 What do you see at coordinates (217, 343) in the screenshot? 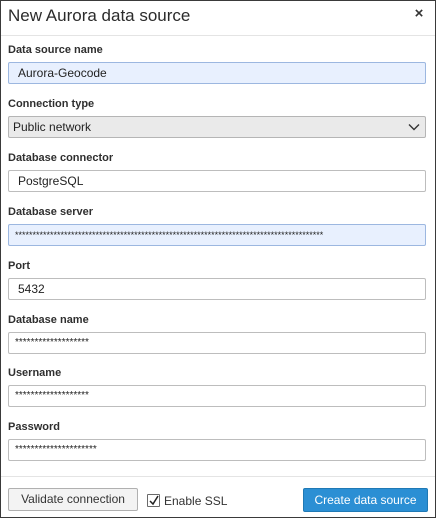
I see `database-name-input: *******************` at bounding box center [217, 343].